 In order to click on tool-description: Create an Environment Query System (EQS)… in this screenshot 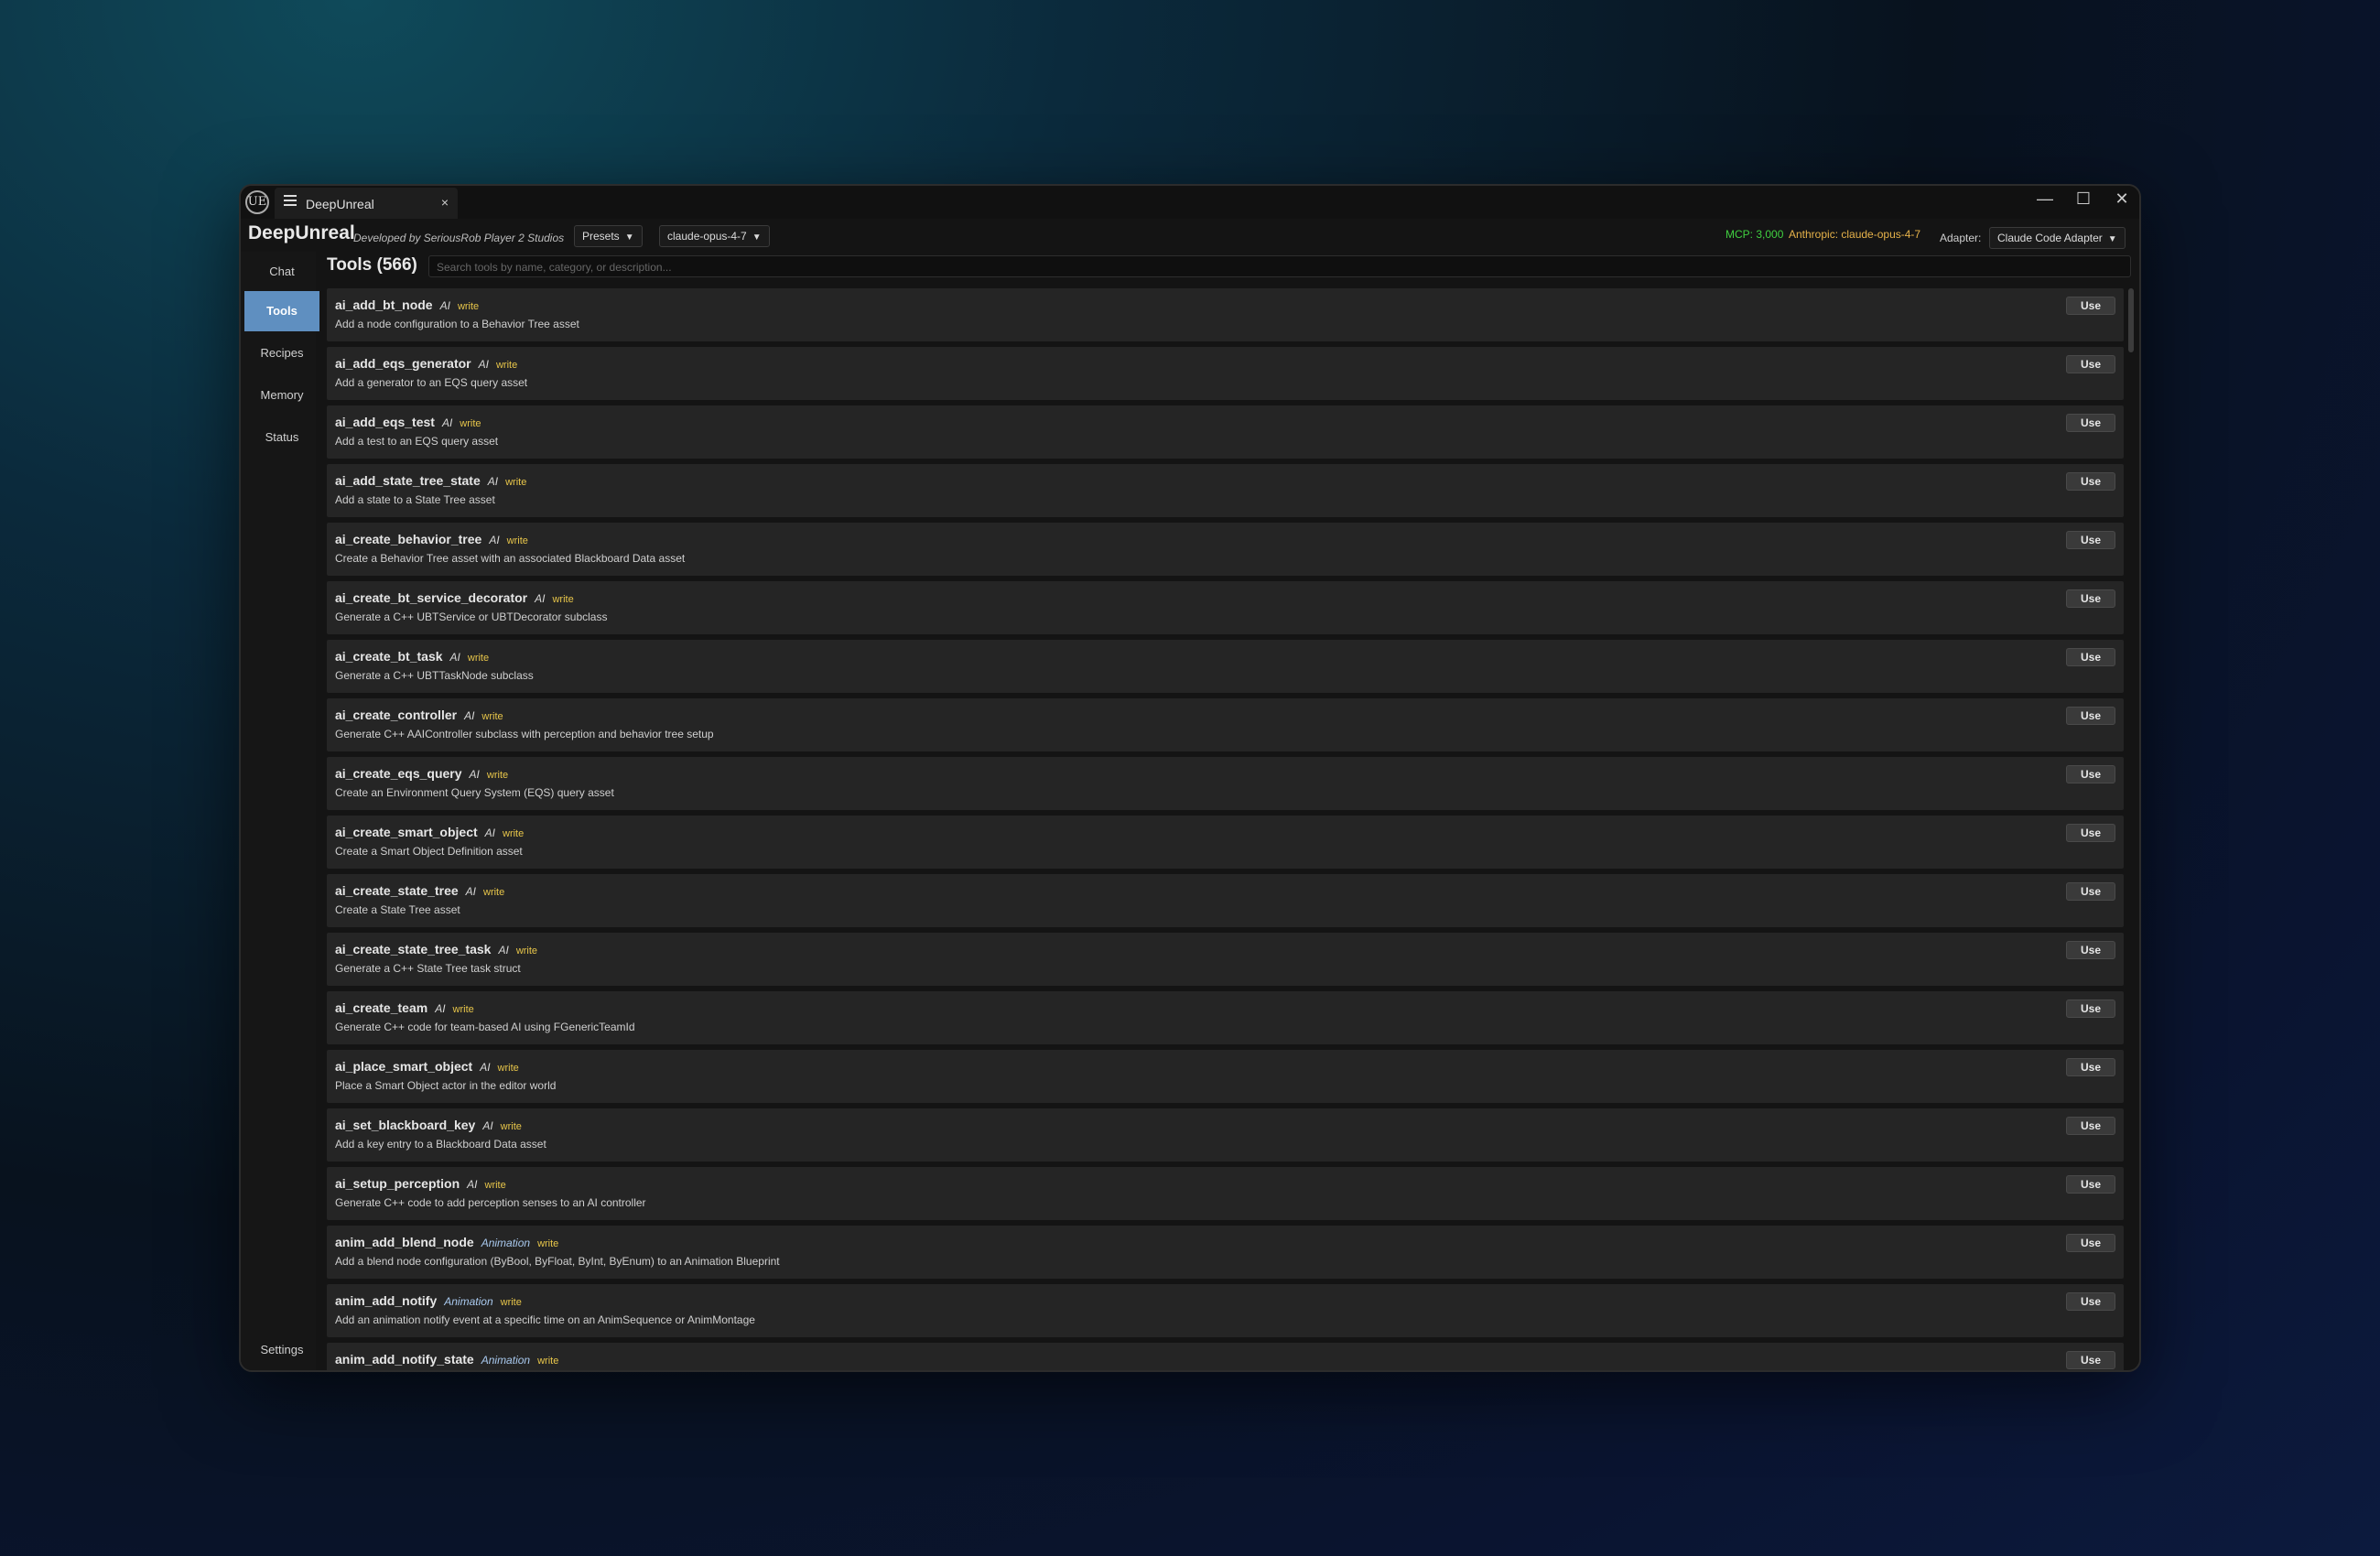, I will do `click(474, 792)`.